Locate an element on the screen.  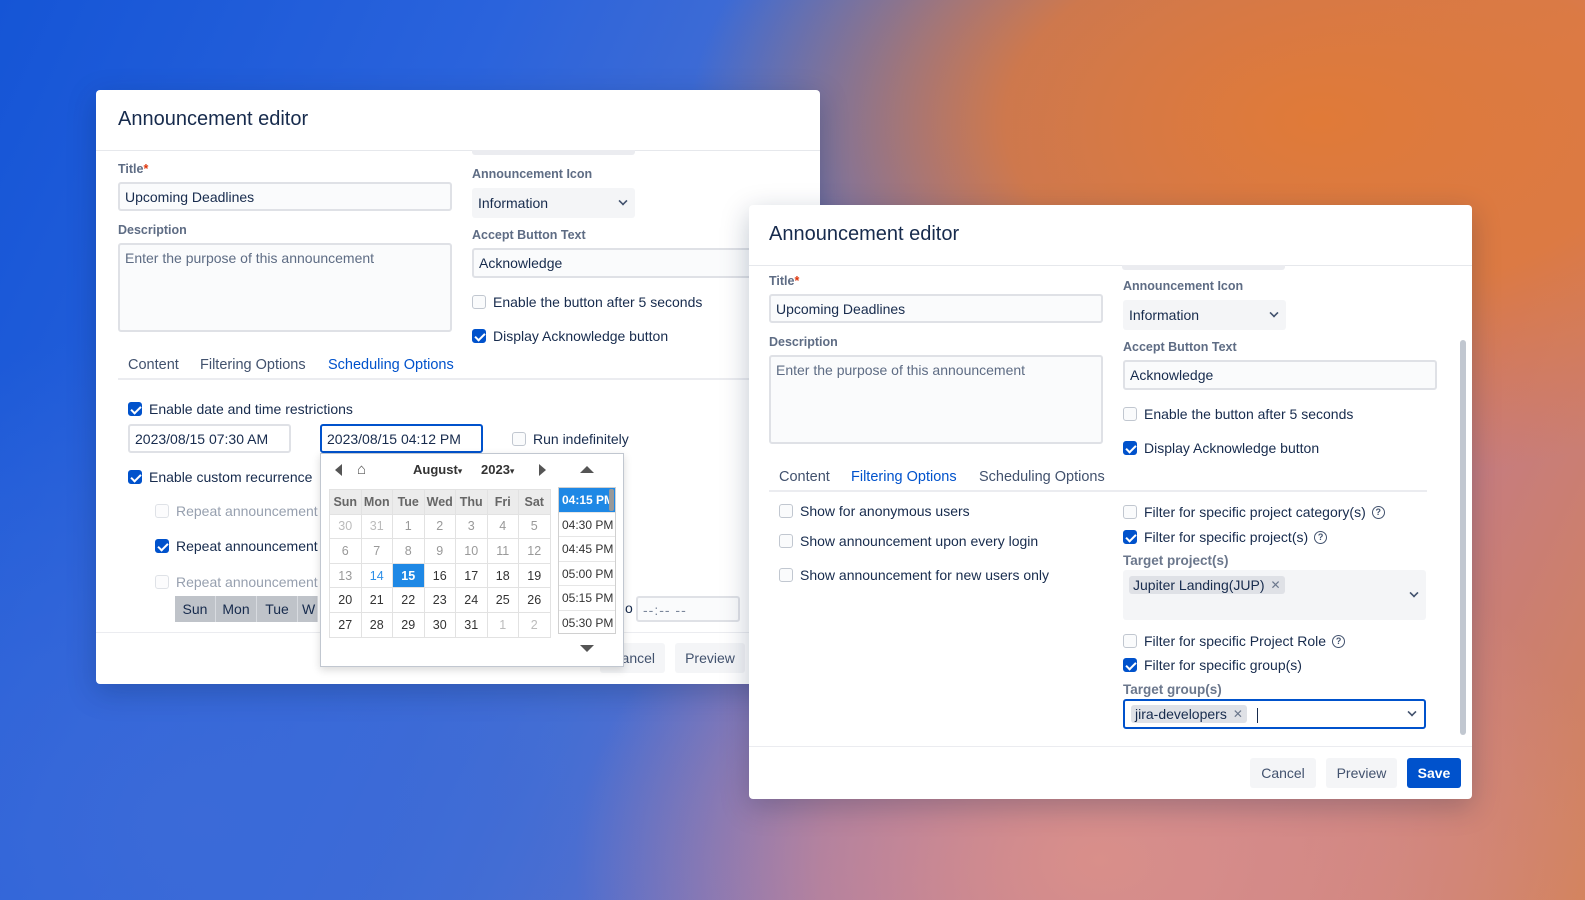
time-option: 04:15 PM is located at coordinates (587, 500).